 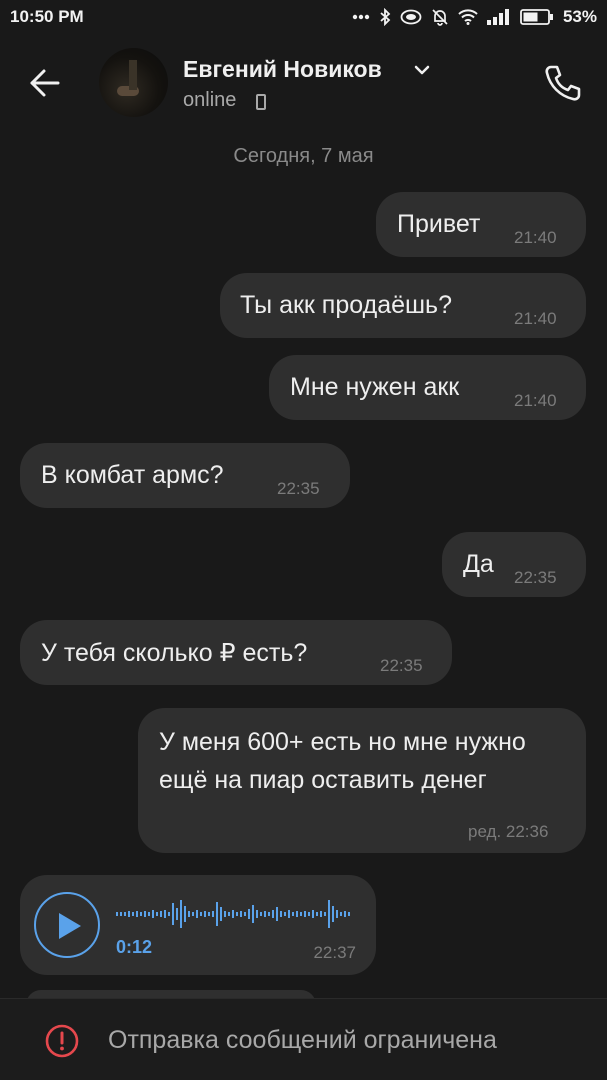 I want to click on restriction-text: Отправка сообщений ограничена, so click(x=302, y=1040).